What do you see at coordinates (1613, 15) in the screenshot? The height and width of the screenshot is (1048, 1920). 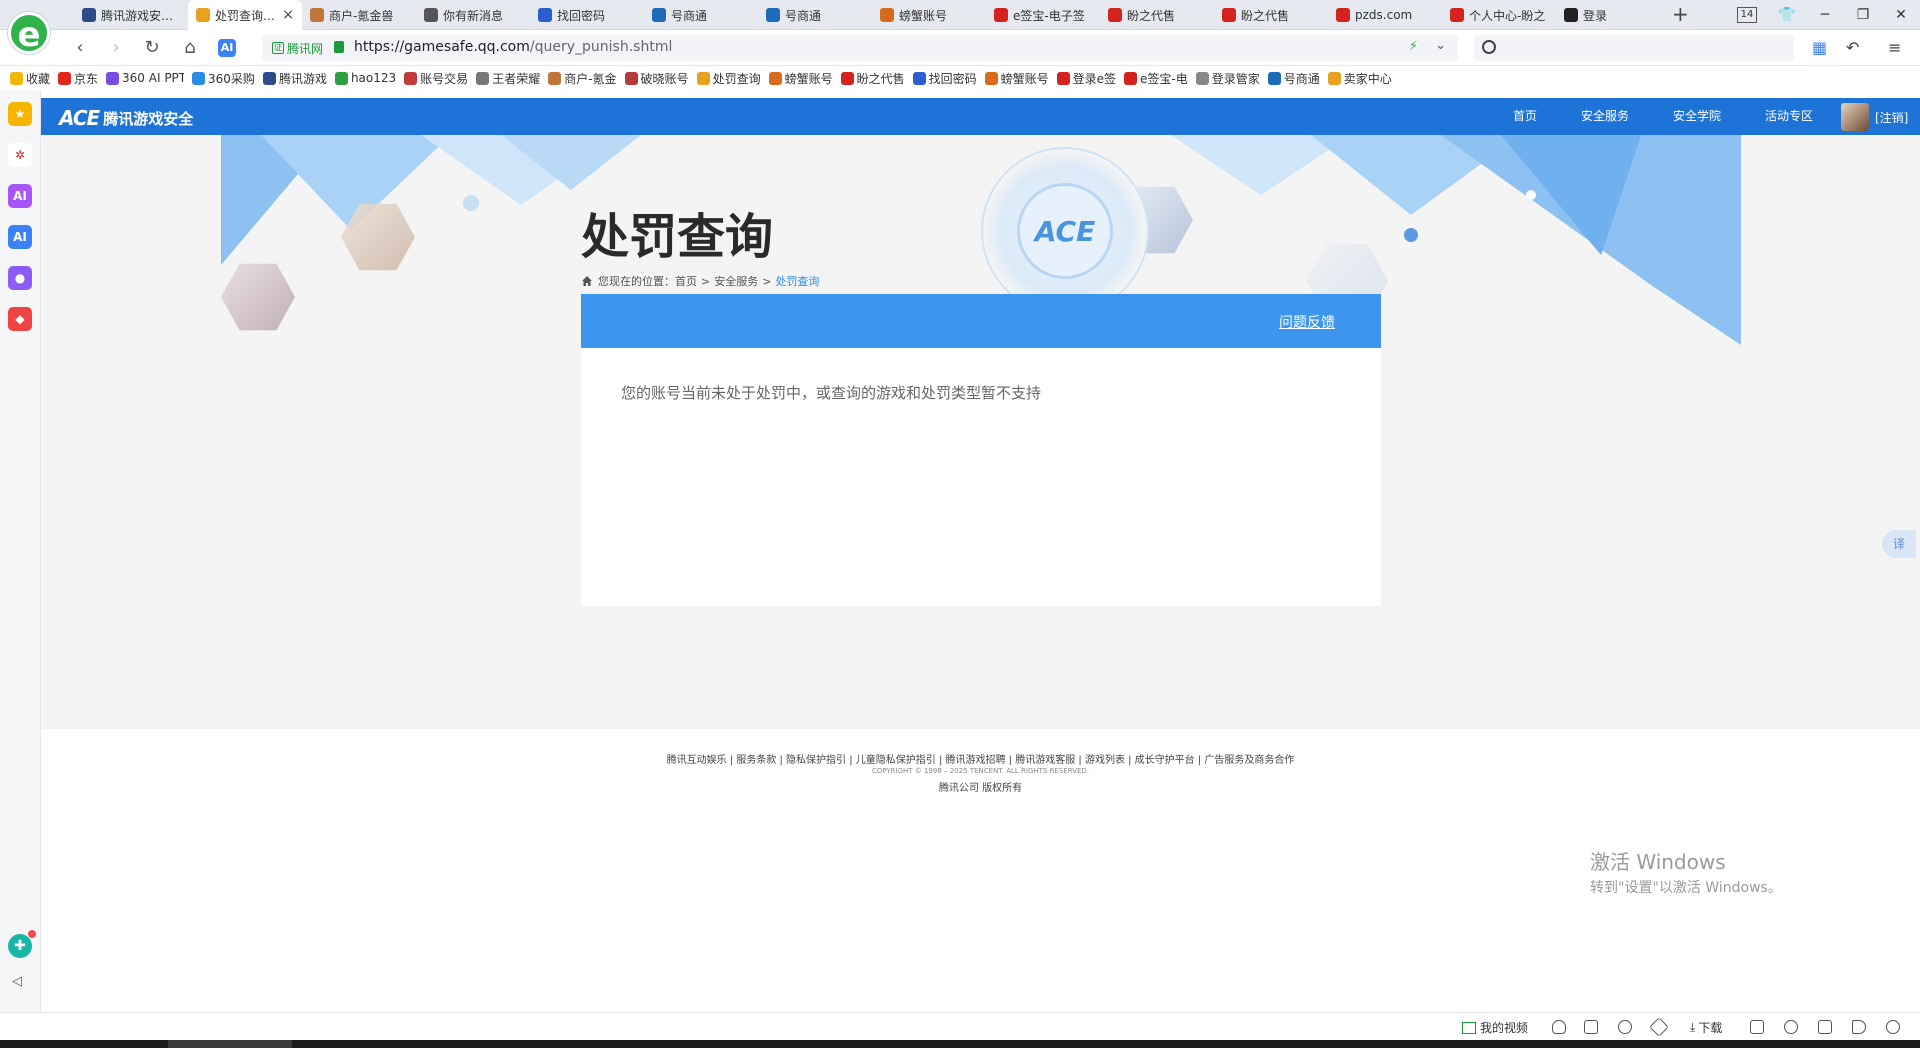 I see `browser-tab: 登录` at bounding box center [1613, 15].